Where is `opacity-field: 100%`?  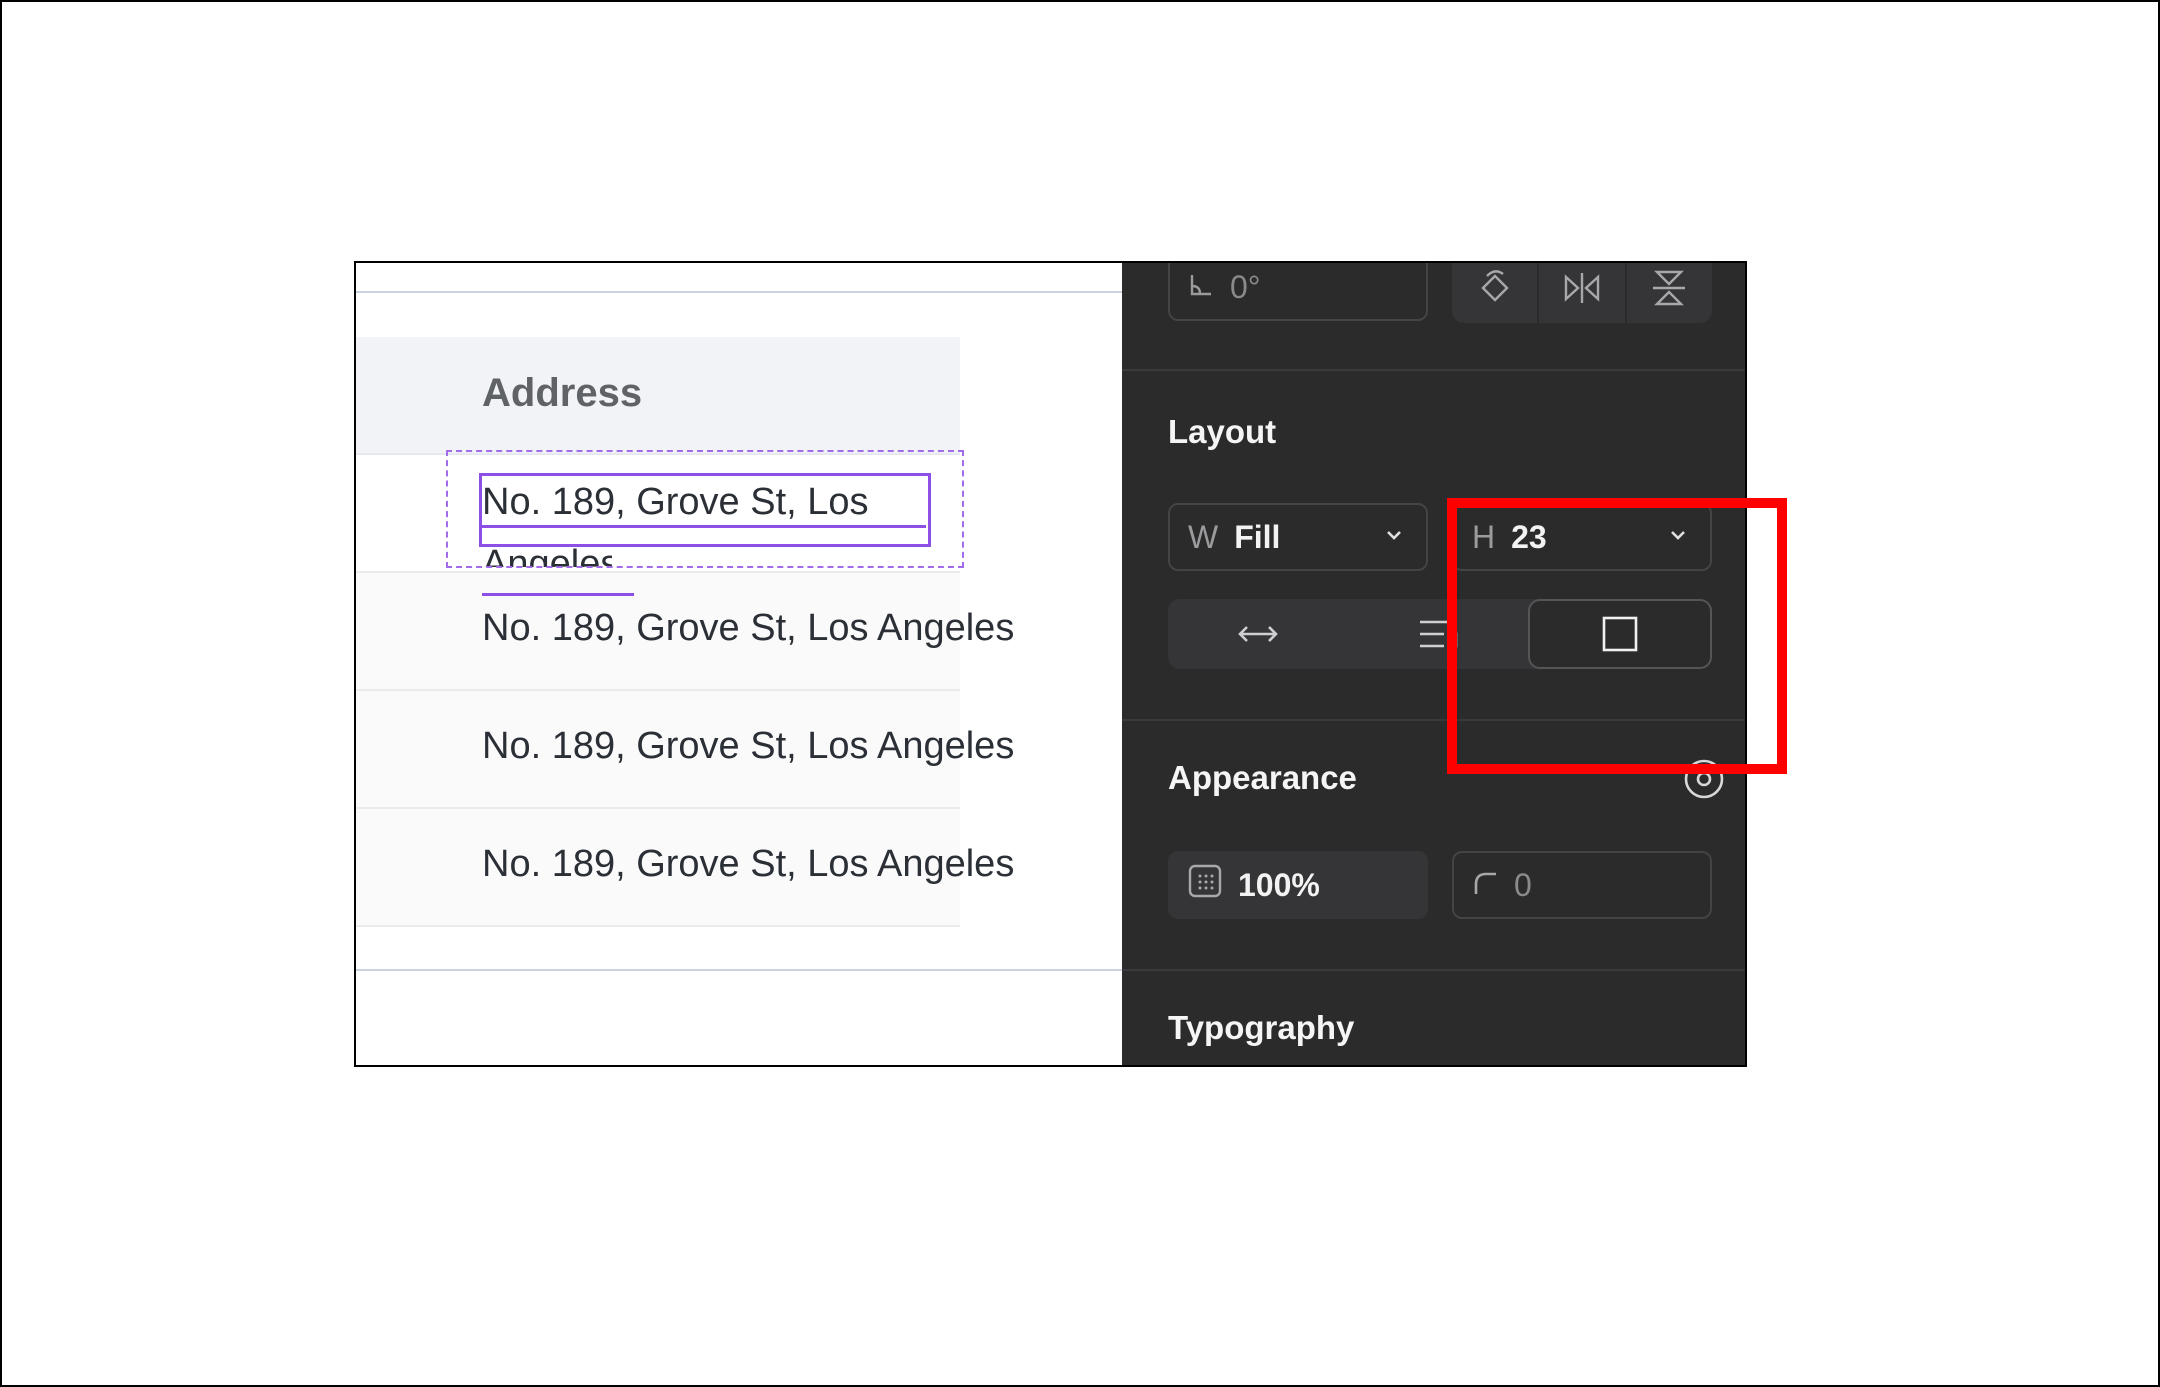
opacity-field: 100% is located at coordinates (1298, 885).